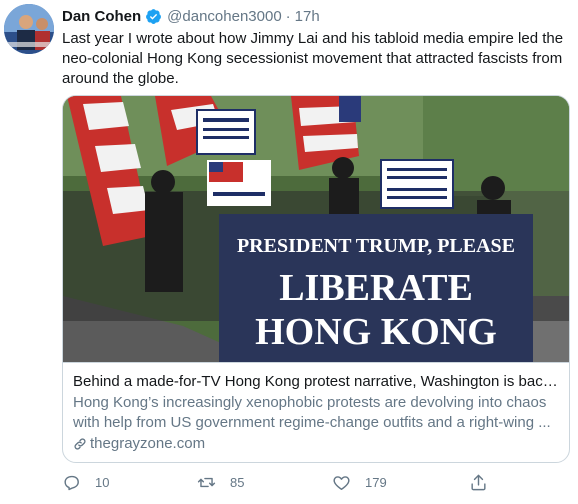  What do you see at coordinates (224, 16) in the screenshot?
I see `handle: @dancohen3000` at bounding box center [224, 16].